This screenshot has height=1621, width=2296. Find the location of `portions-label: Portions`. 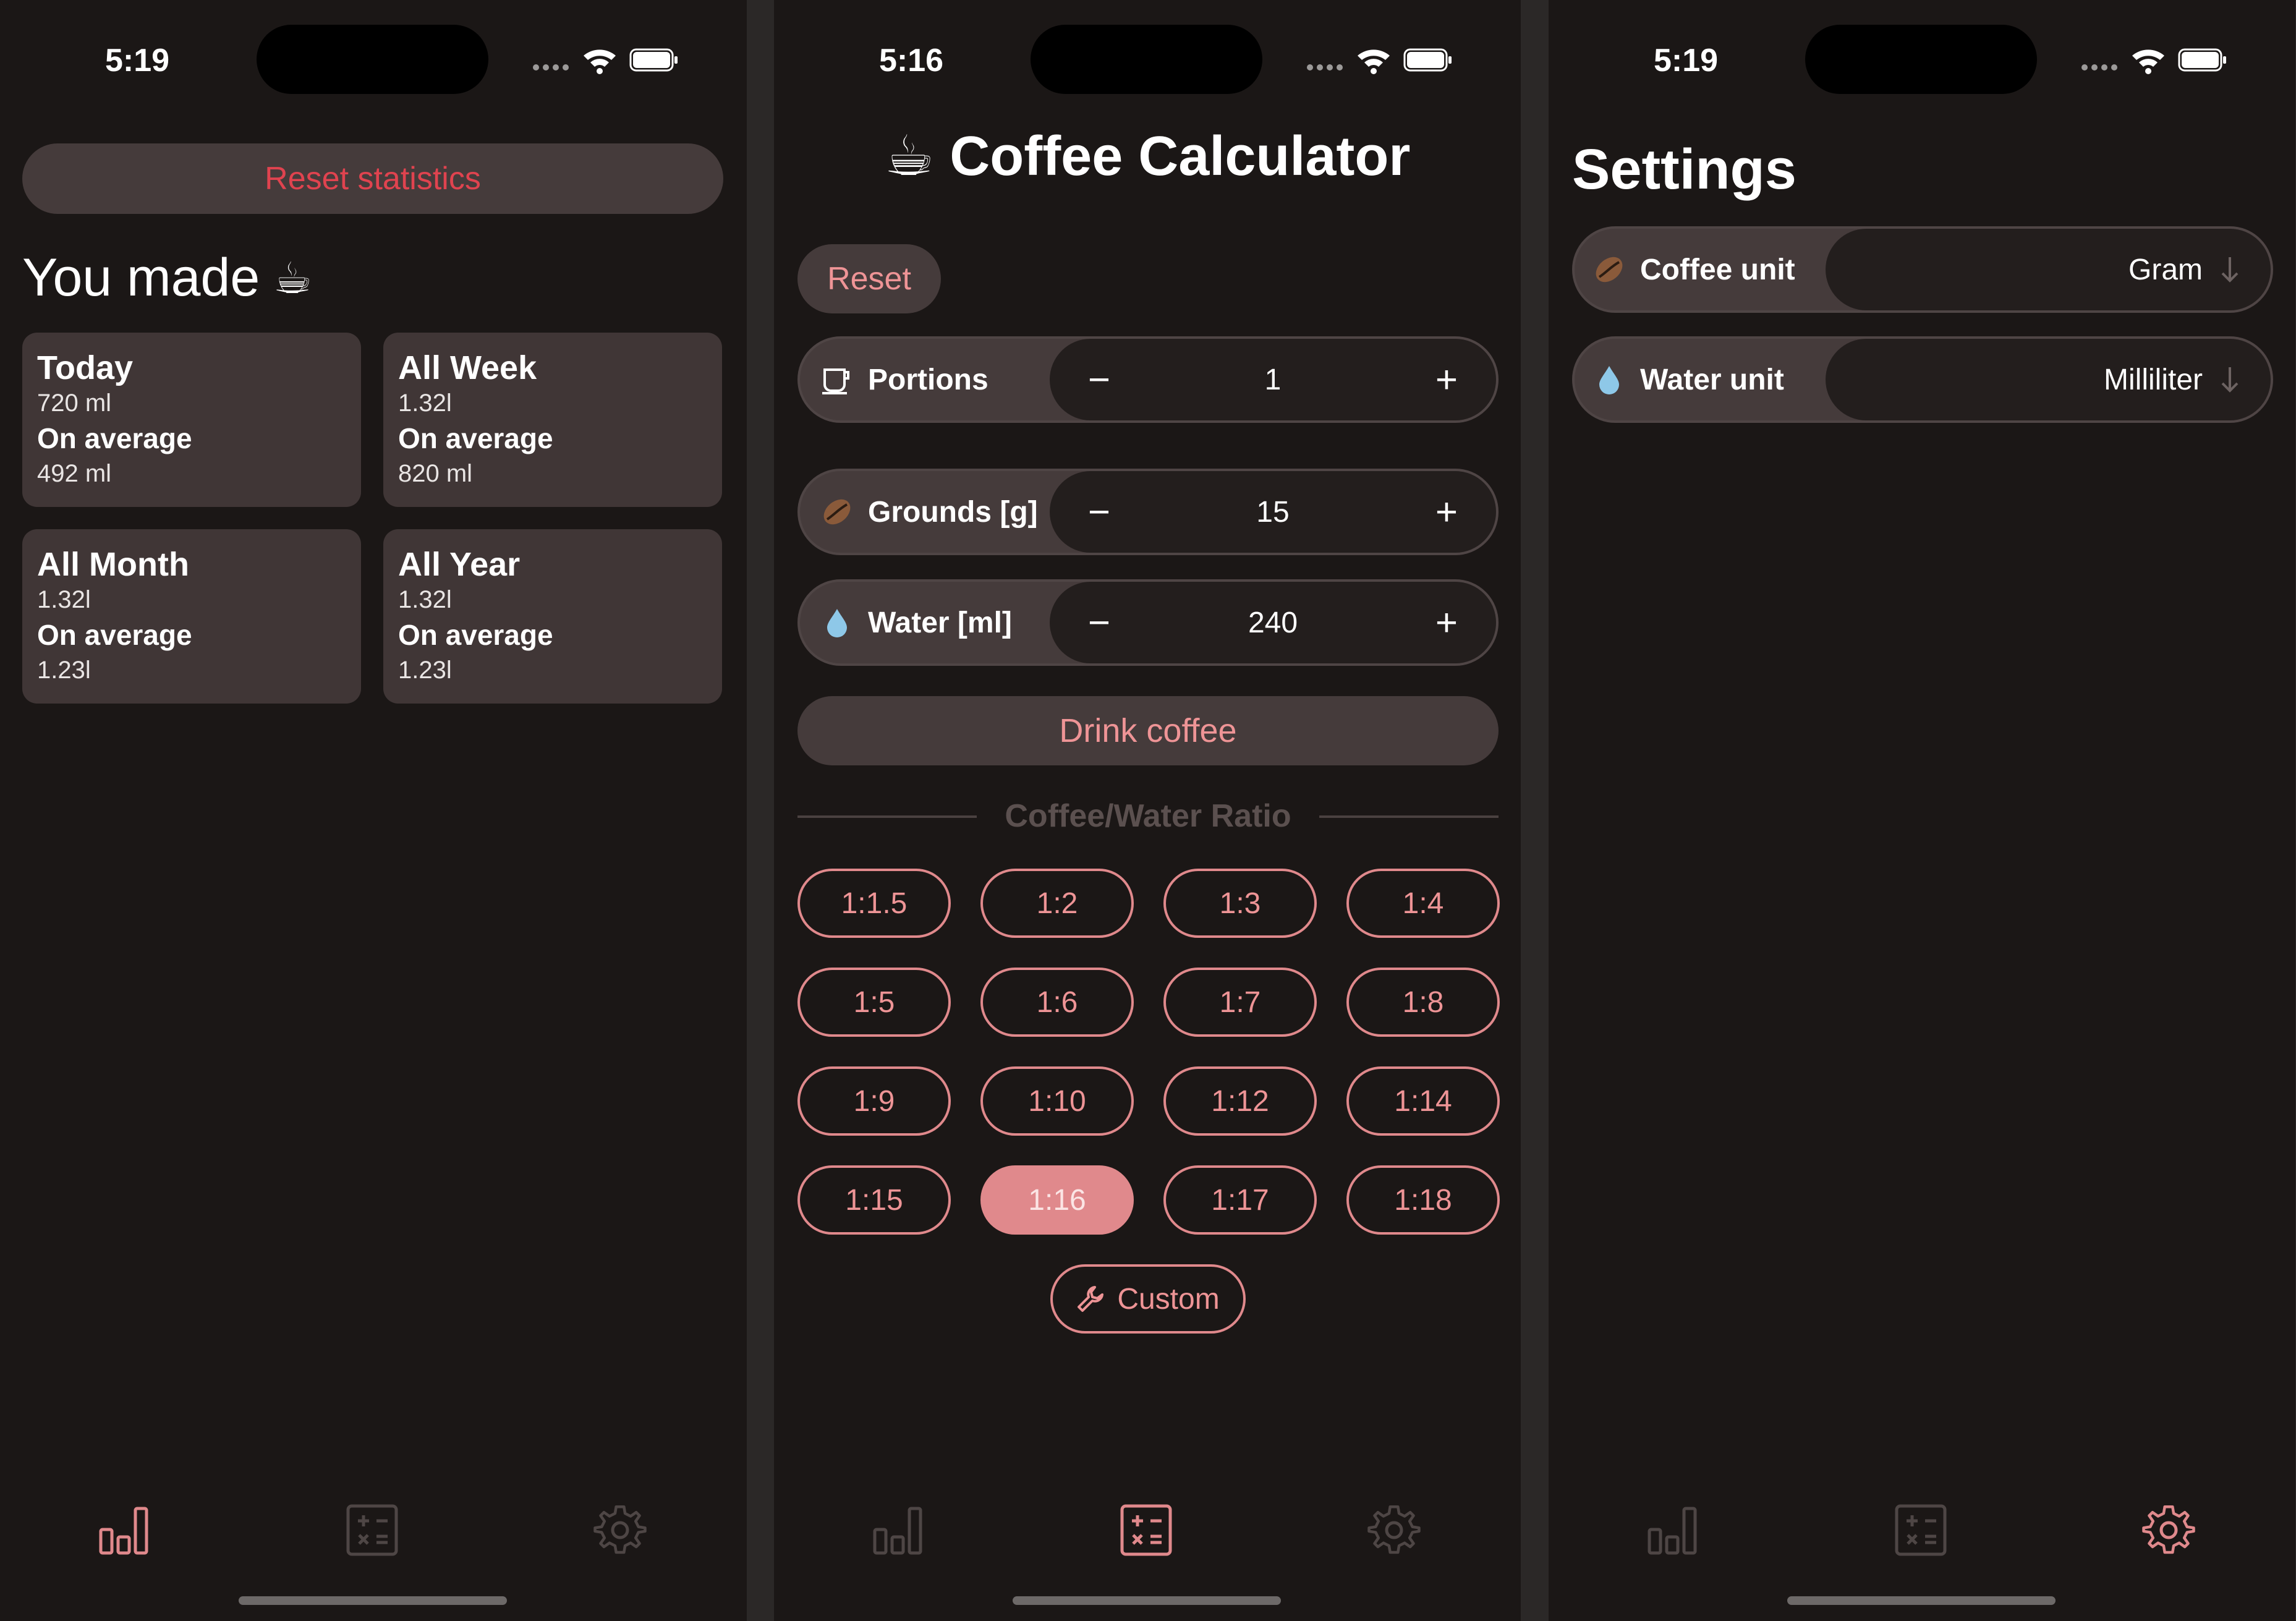

portions-label: Portions is located at coordinates (905, 379).